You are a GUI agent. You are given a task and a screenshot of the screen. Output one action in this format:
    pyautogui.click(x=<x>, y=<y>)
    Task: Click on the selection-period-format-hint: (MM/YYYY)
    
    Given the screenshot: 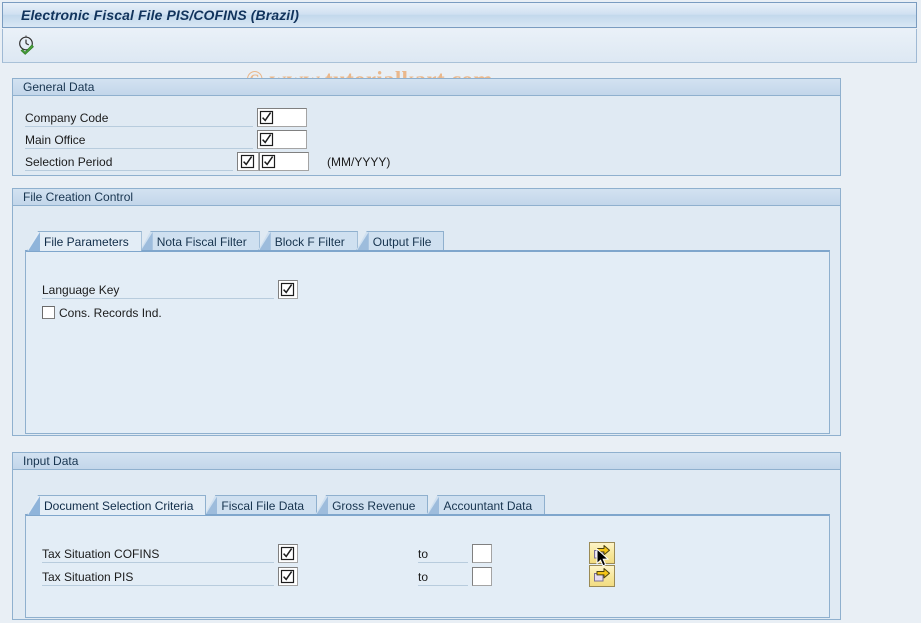 What is the action you would take?
    pyautogui.click(x=359, y=161)
    